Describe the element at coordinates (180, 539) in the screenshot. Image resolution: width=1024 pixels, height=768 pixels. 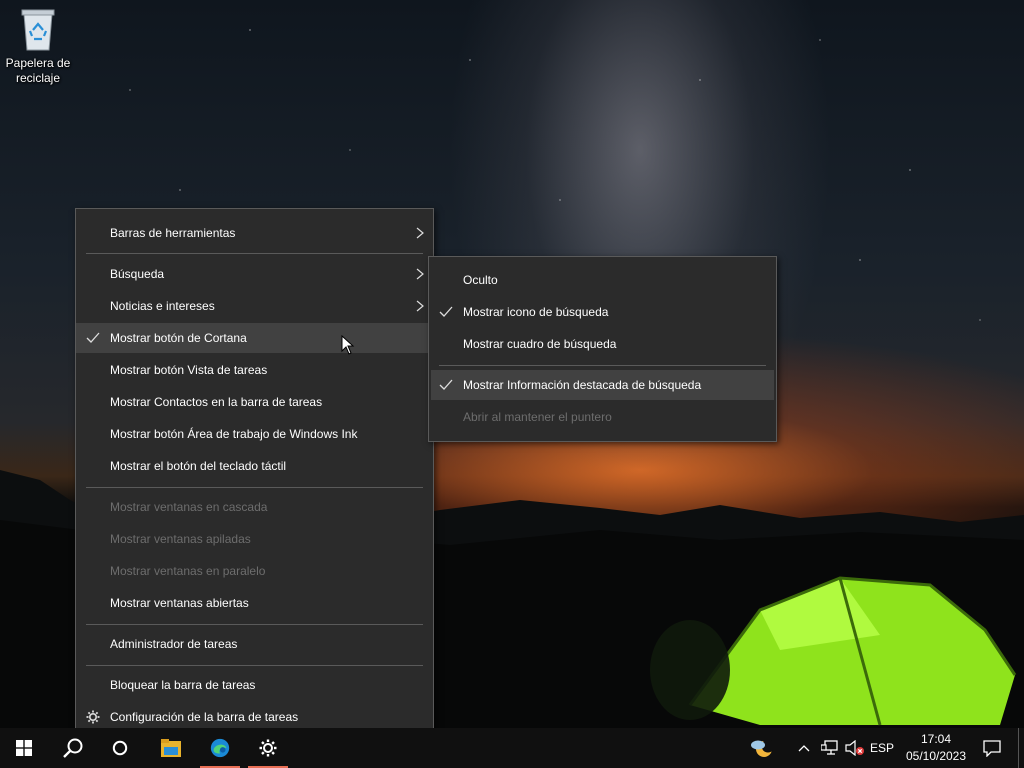
I see `menu-item-label: Mostrar ventanas apiladas` at that location.